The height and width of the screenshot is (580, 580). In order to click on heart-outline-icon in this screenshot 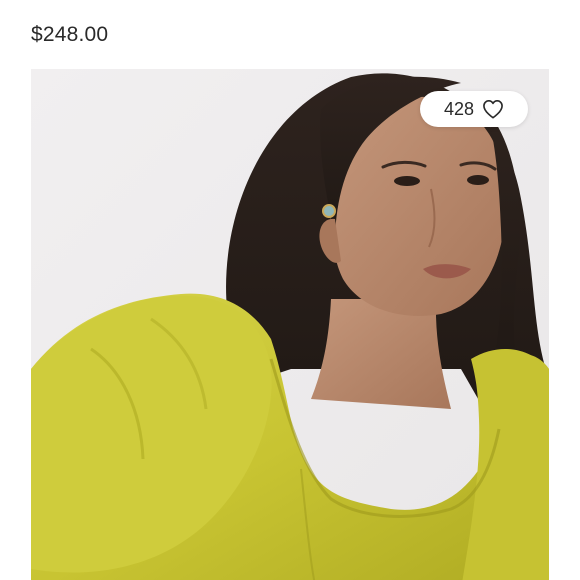, I will do `click(493, 109)`.